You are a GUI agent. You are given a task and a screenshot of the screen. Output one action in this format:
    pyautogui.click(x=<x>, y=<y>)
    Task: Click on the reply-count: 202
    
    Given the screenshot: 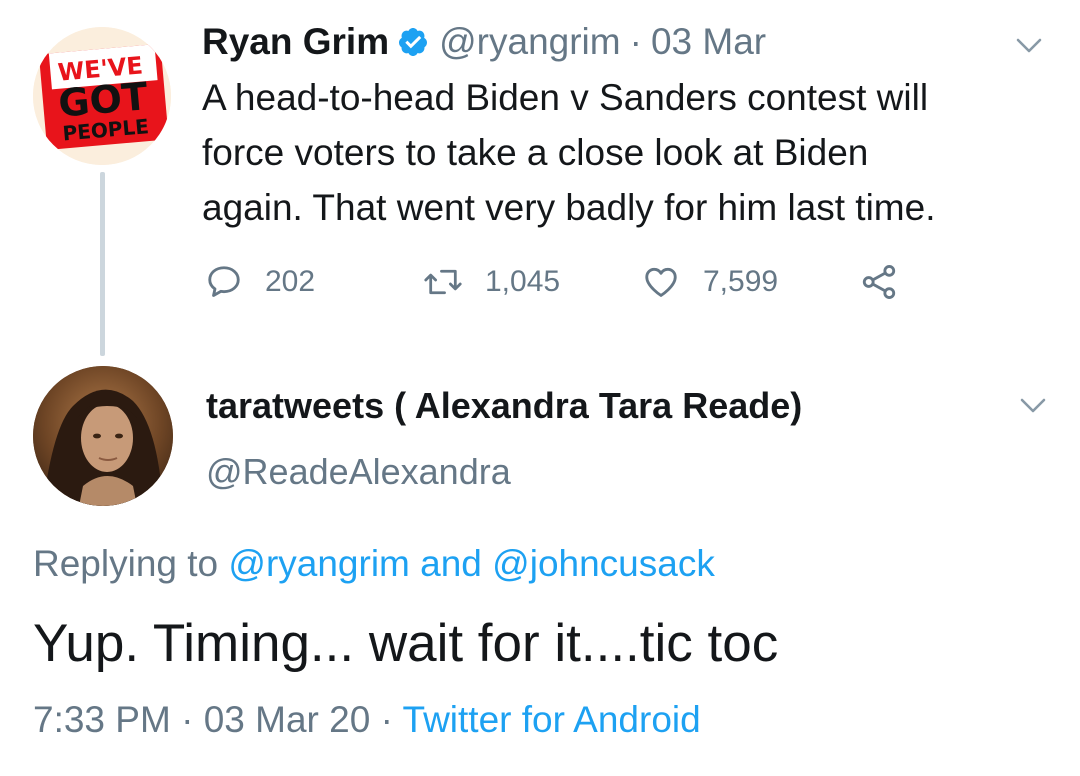 What is the action you would take?
    pyautogui.click(x=290, y=281)
    